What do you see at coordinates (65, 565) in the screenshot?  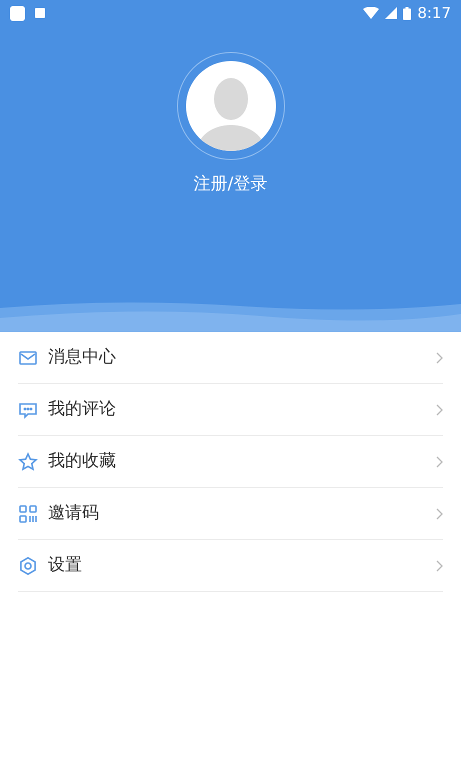 I see `menu-label: 设置` at bounding box center [65, 565].